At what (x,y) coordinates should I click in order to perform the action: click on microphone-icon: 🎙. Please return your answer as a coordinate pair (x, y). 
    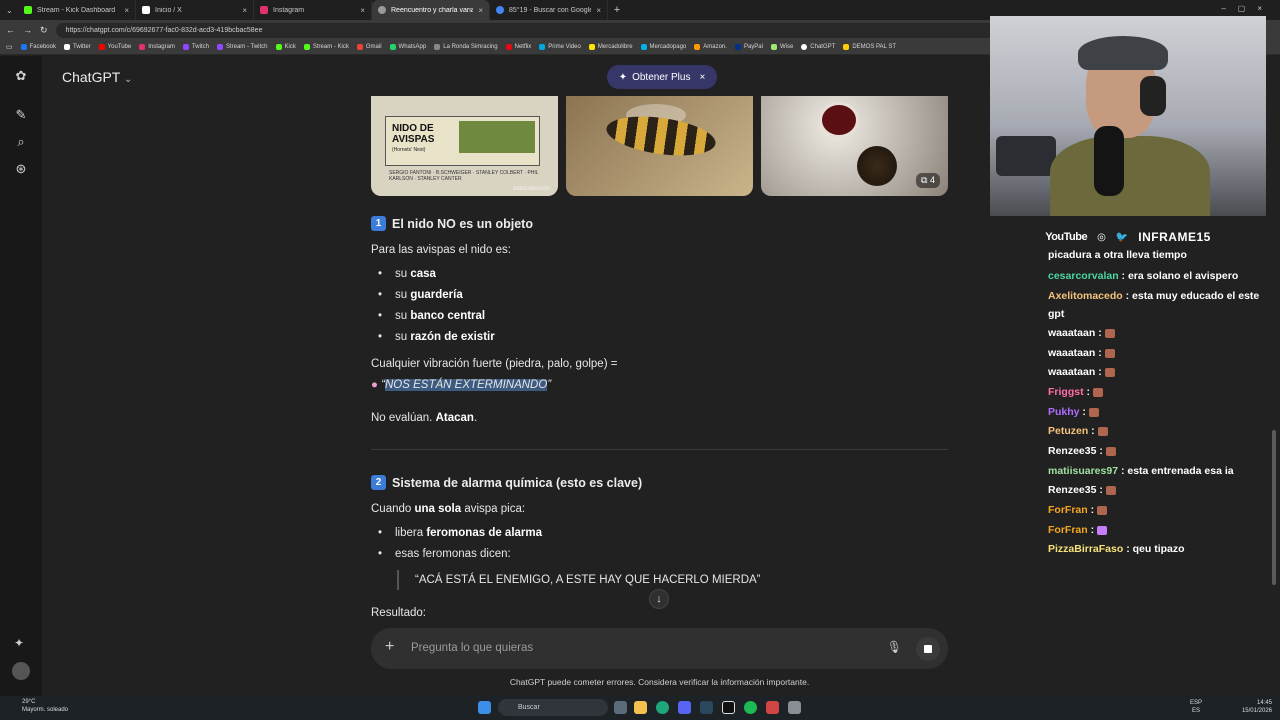
    Looking at the image, I should click on (894, 647).